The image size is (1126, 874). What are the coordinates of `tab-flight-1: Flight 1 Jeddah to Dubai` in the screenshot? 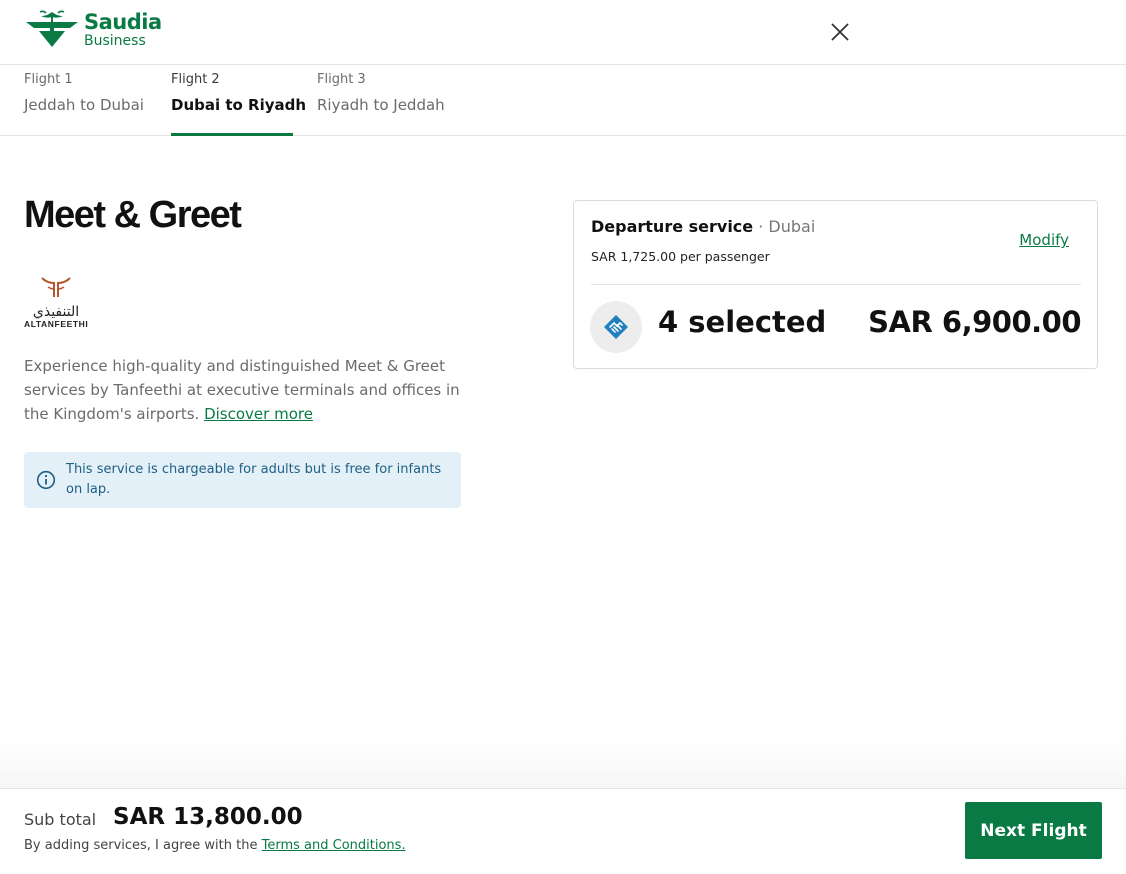 It's located at (86, 100).